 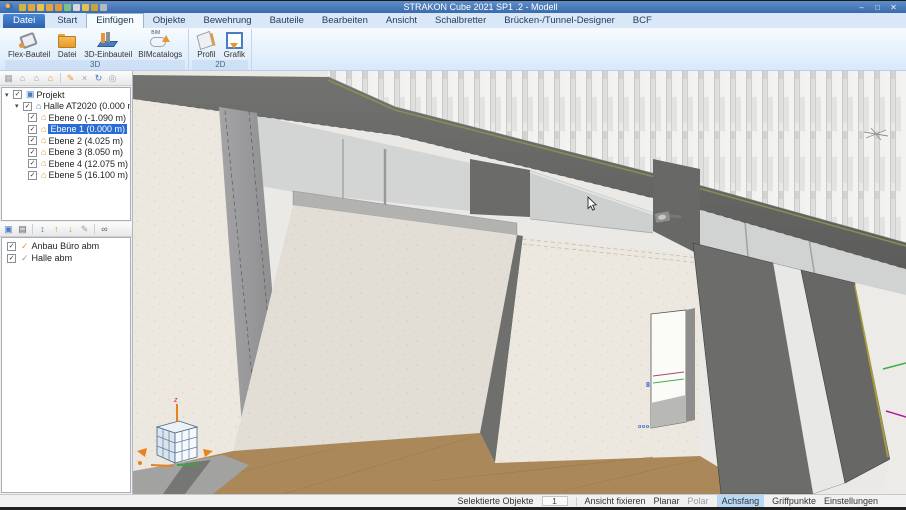 I want to click on tree-item-halle: ▾ ✓ ⌂ Halle AT2020 (0.000 m), so click(x=66, y=107).